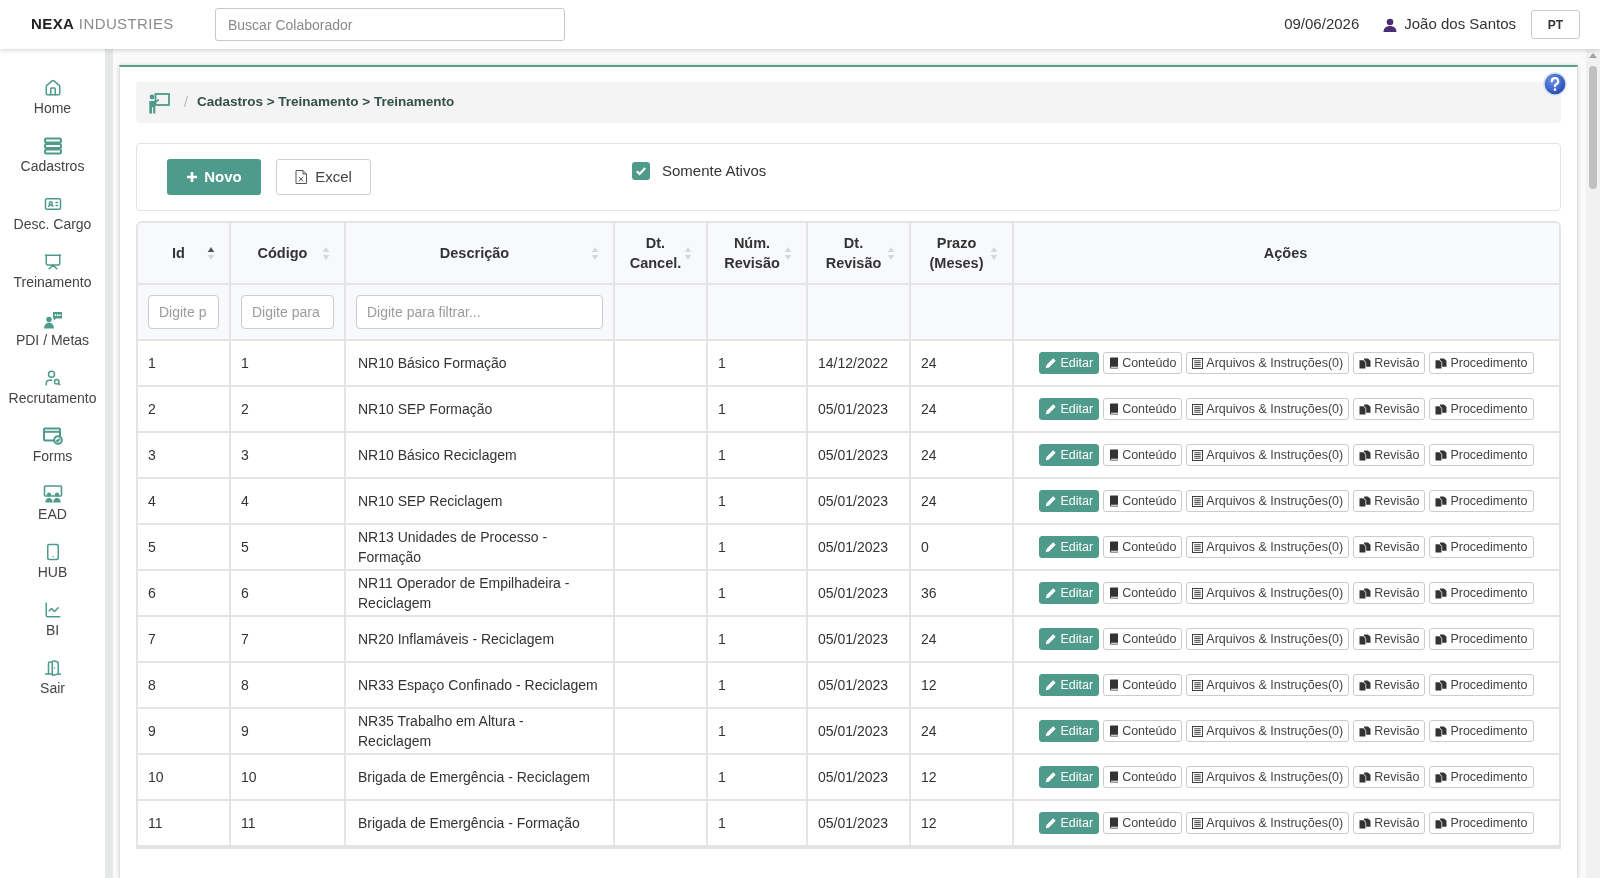  I want to click on table-cell: 7, so click(288, 640).